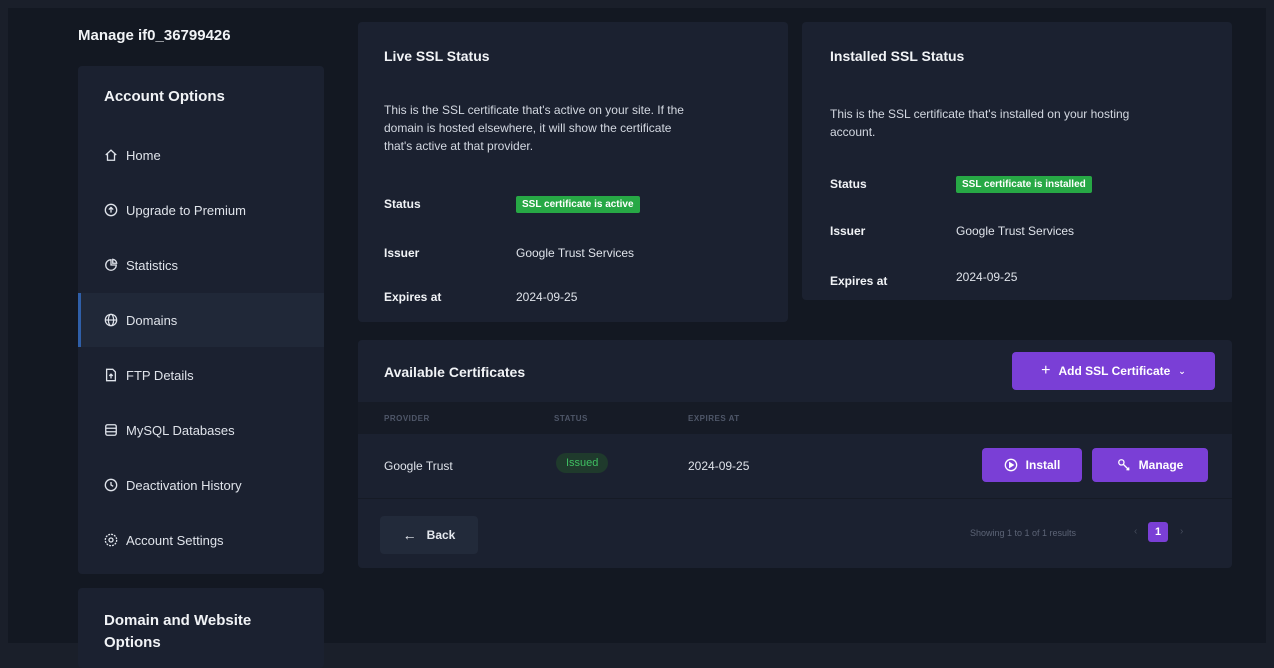 The image size is (1274, 668). I want to click on live-ssl-title: Live SSL Status, so click(437, 56).